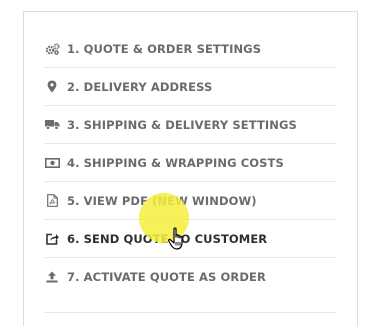  What do you see at coordinates (182, 124) in the screenshot?
I see `menu-item-label: 3. SHIPPING & DELIVERY SETTINGS` at bounding box center [182, 124].